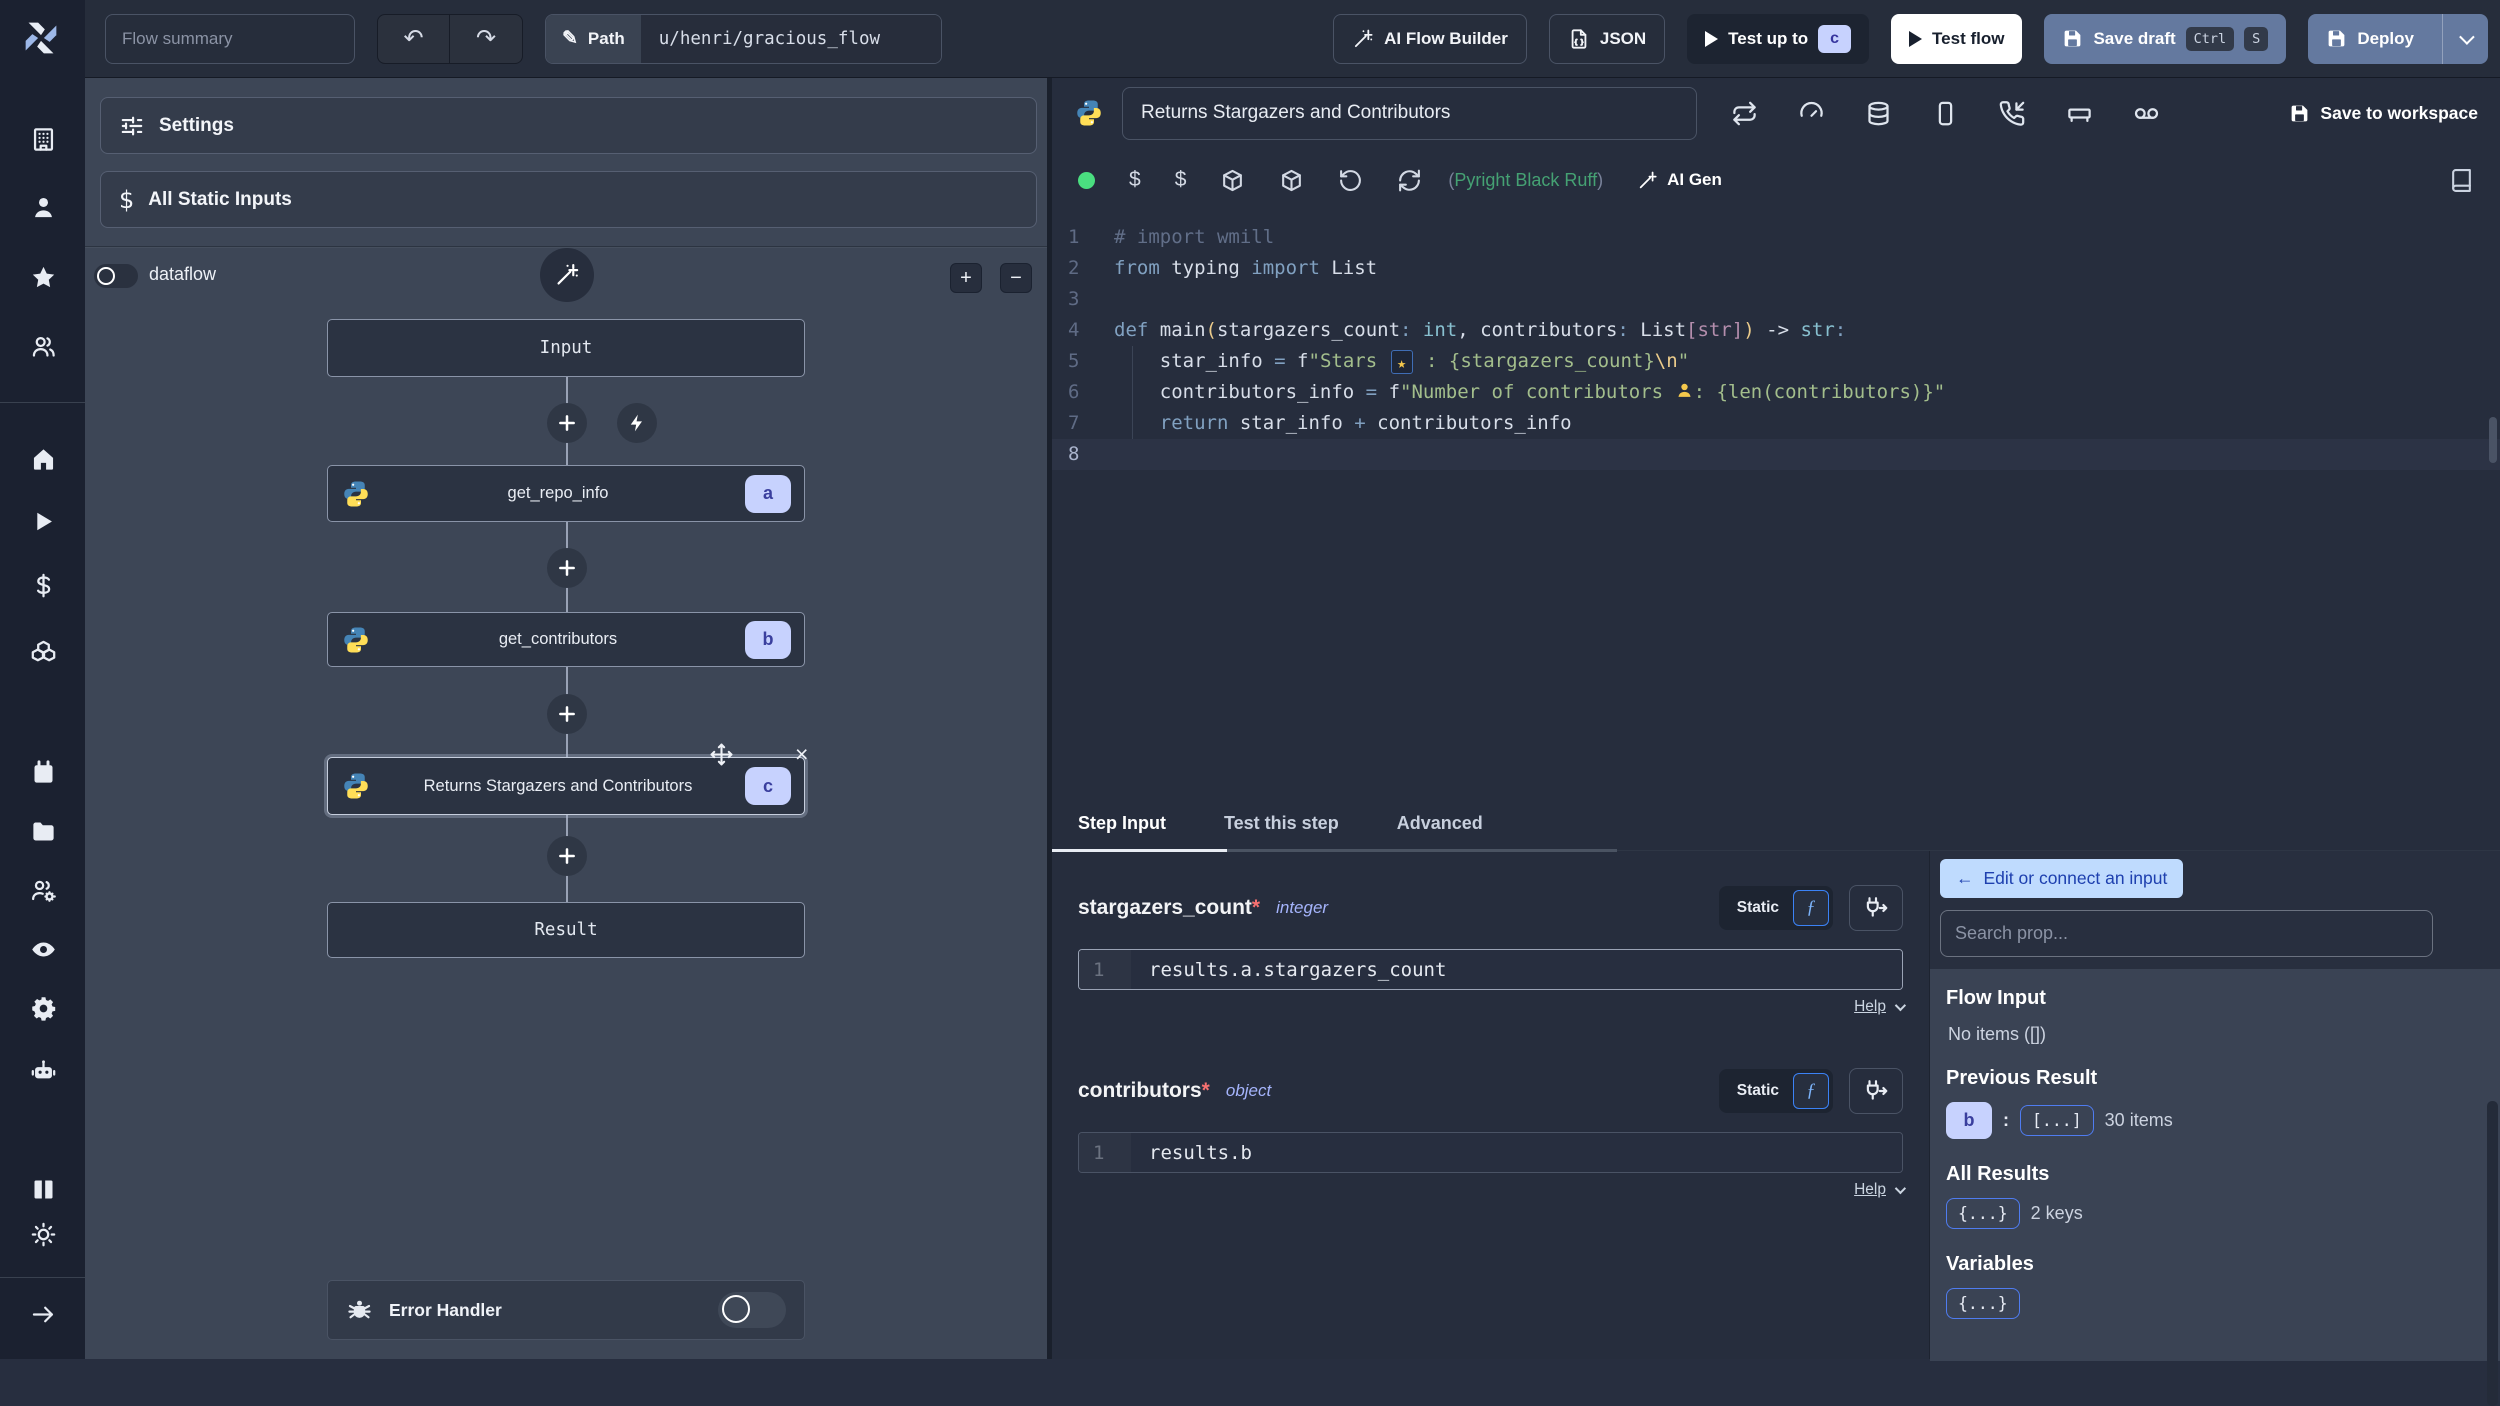 The image size is (2500, 1406). Describe the element at coordinates (43, 585) in the screenshot. I see `sidebar-dollar-icon` at that location.